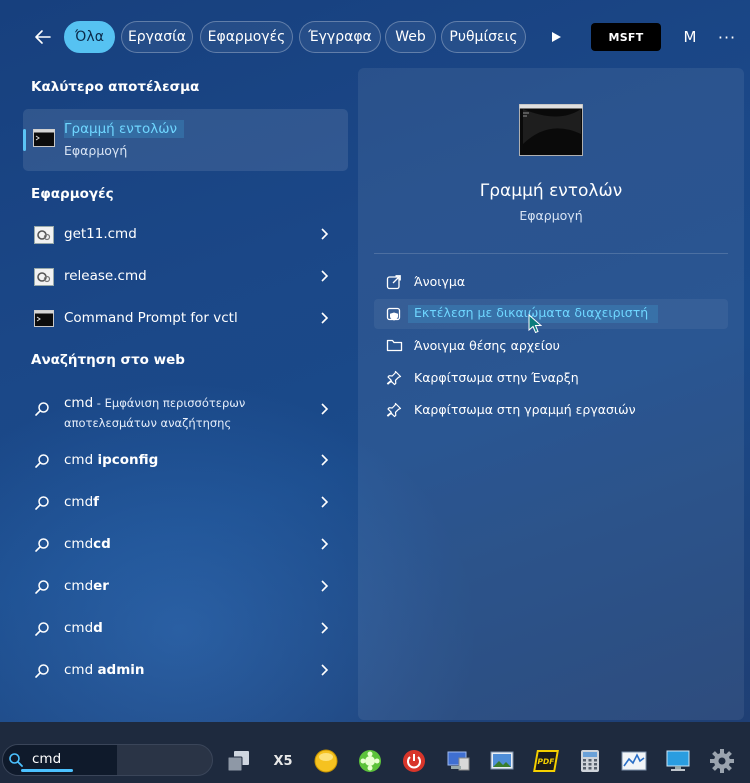 This screenshot has height=783, width=750. What do you see at coordinates (722, 761) in the screenshot?
I see `settings-app-button` at bounding box center [722, 761].